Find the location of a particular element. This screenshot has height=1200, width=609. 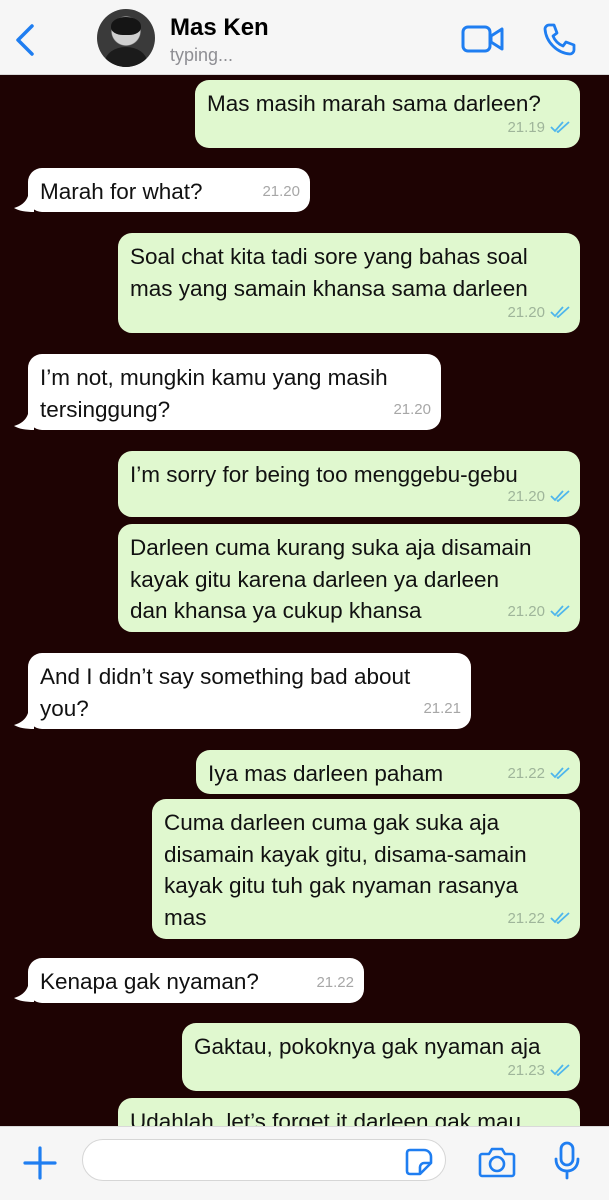

microphone-icon is located at coordinates (567, 1161).